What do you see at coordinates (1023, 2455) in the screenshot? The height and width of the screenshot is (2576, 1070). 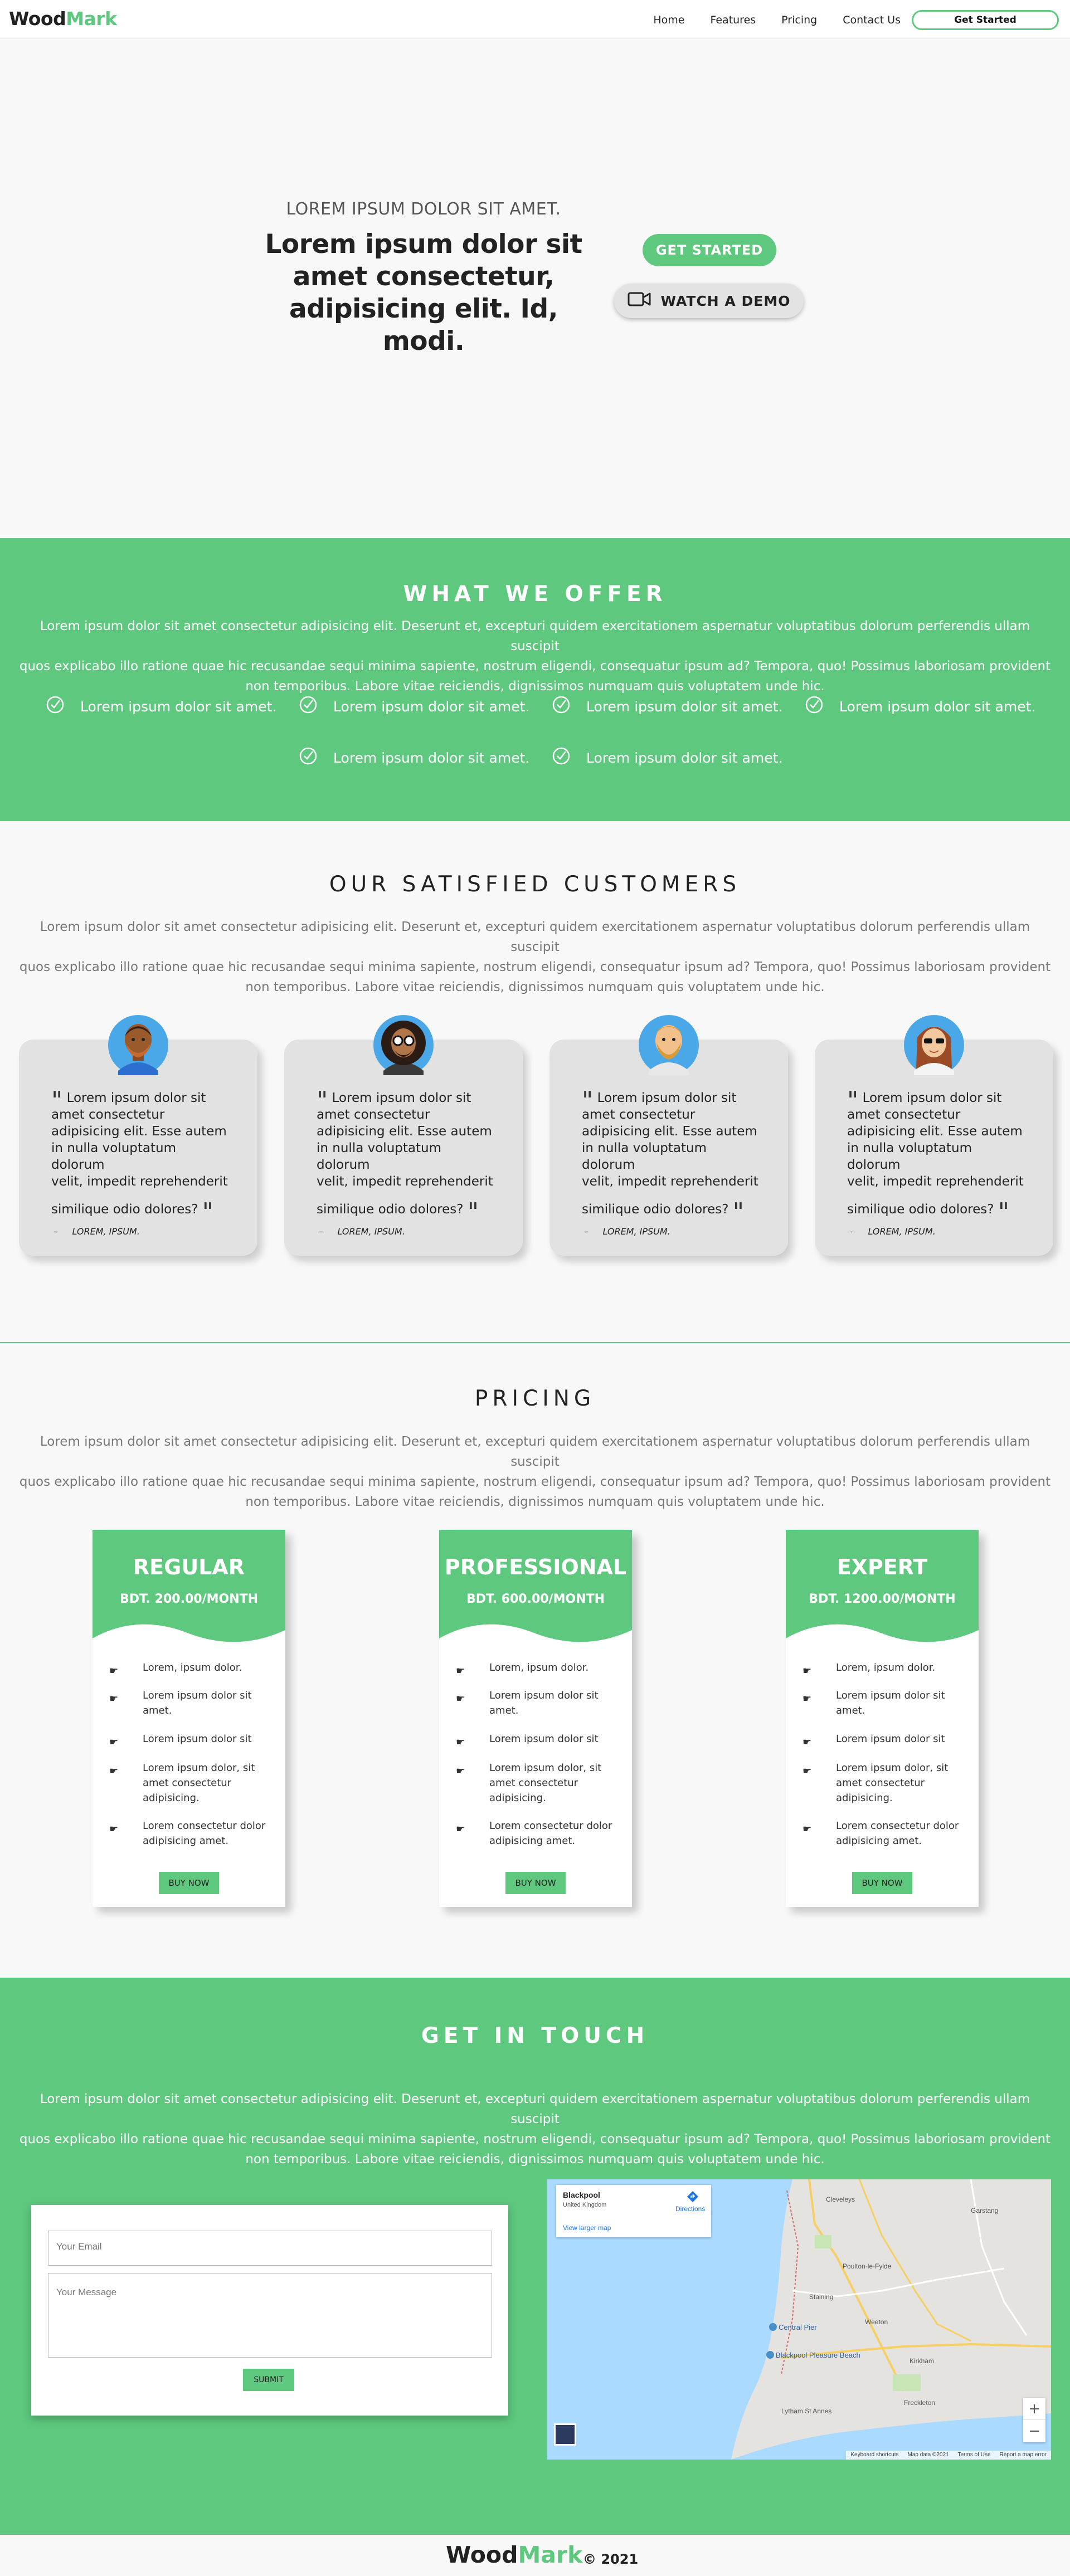 I see `report-error-link: Report a map error` at bounding box center [1023, 2455].